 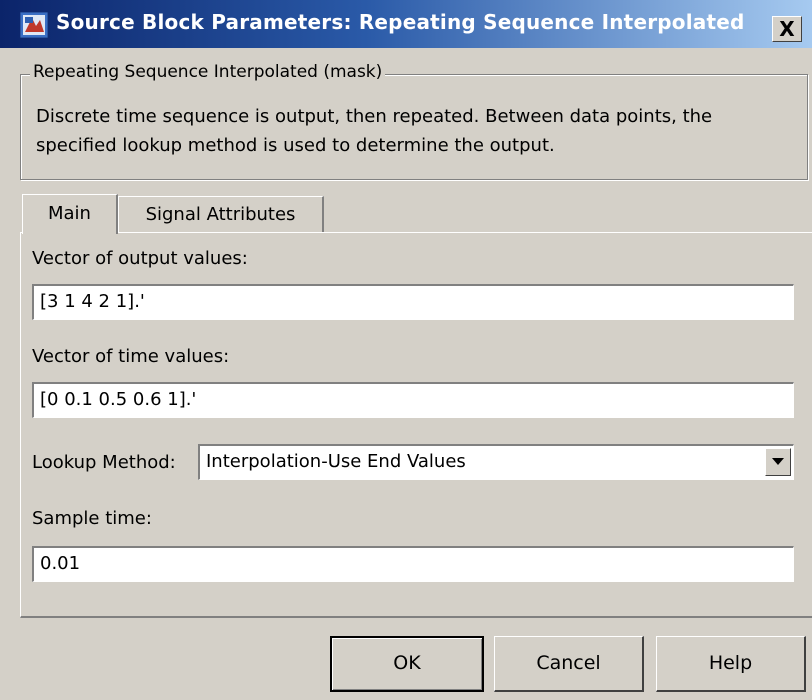 What do you see at coordinates (787, 29) in the screenshot?
I see `close-button: X` at bounding box center [787, 29].